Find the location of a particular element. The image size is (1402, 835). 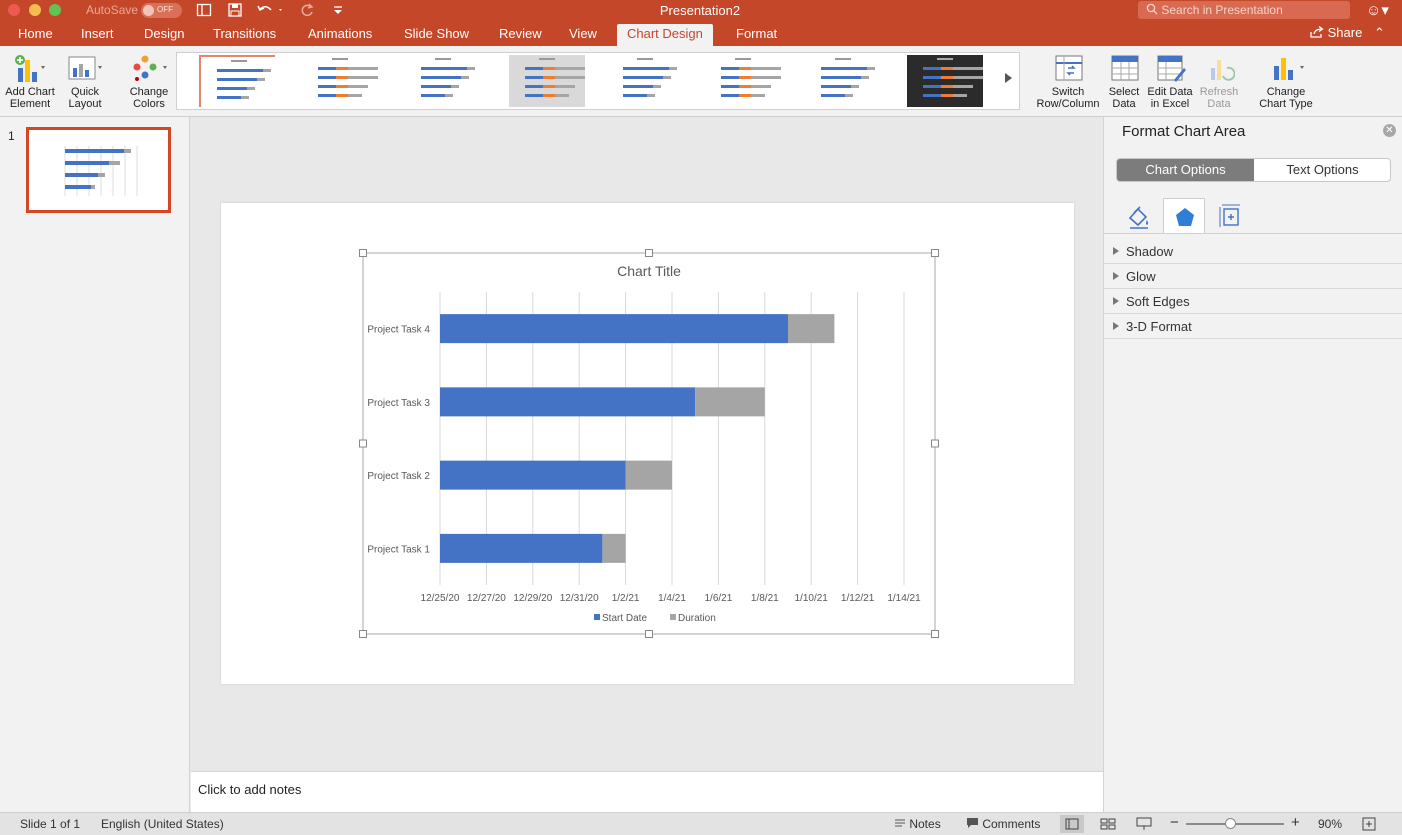

x-tick-label: 1/8/21 is located at coordinates (765, 598).